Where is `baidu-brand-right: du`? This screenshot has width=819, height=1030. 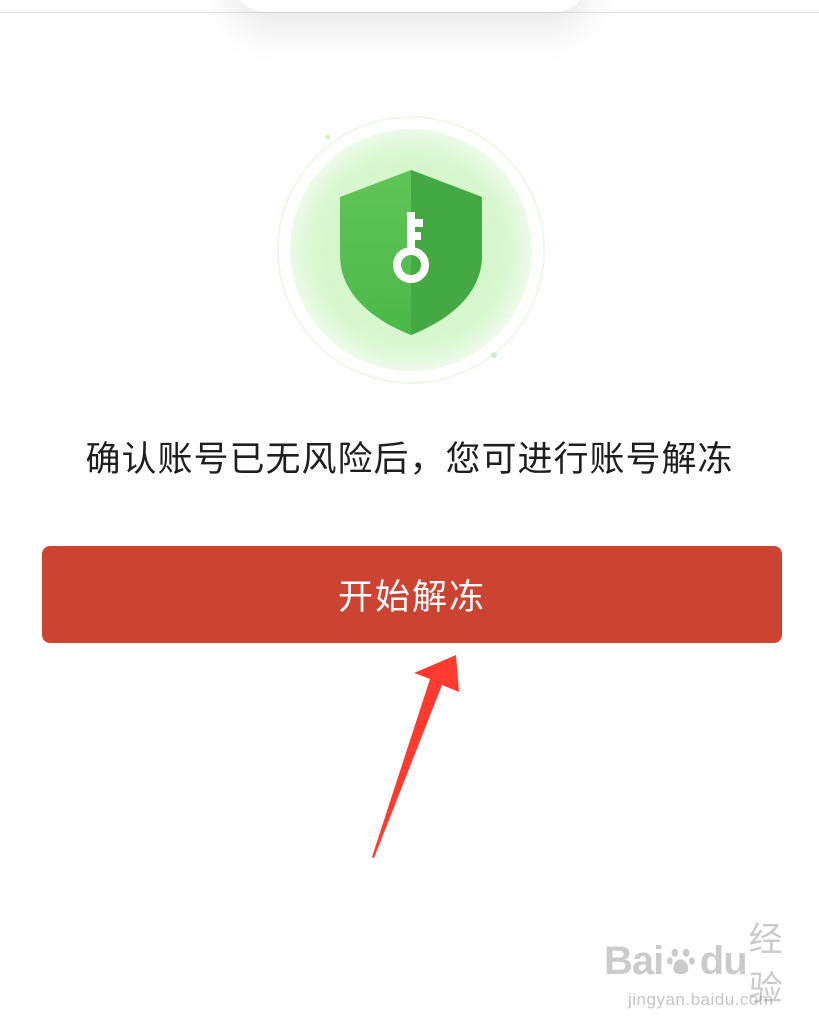
baidu-brand-right: du is located at coordinates (723, 960).